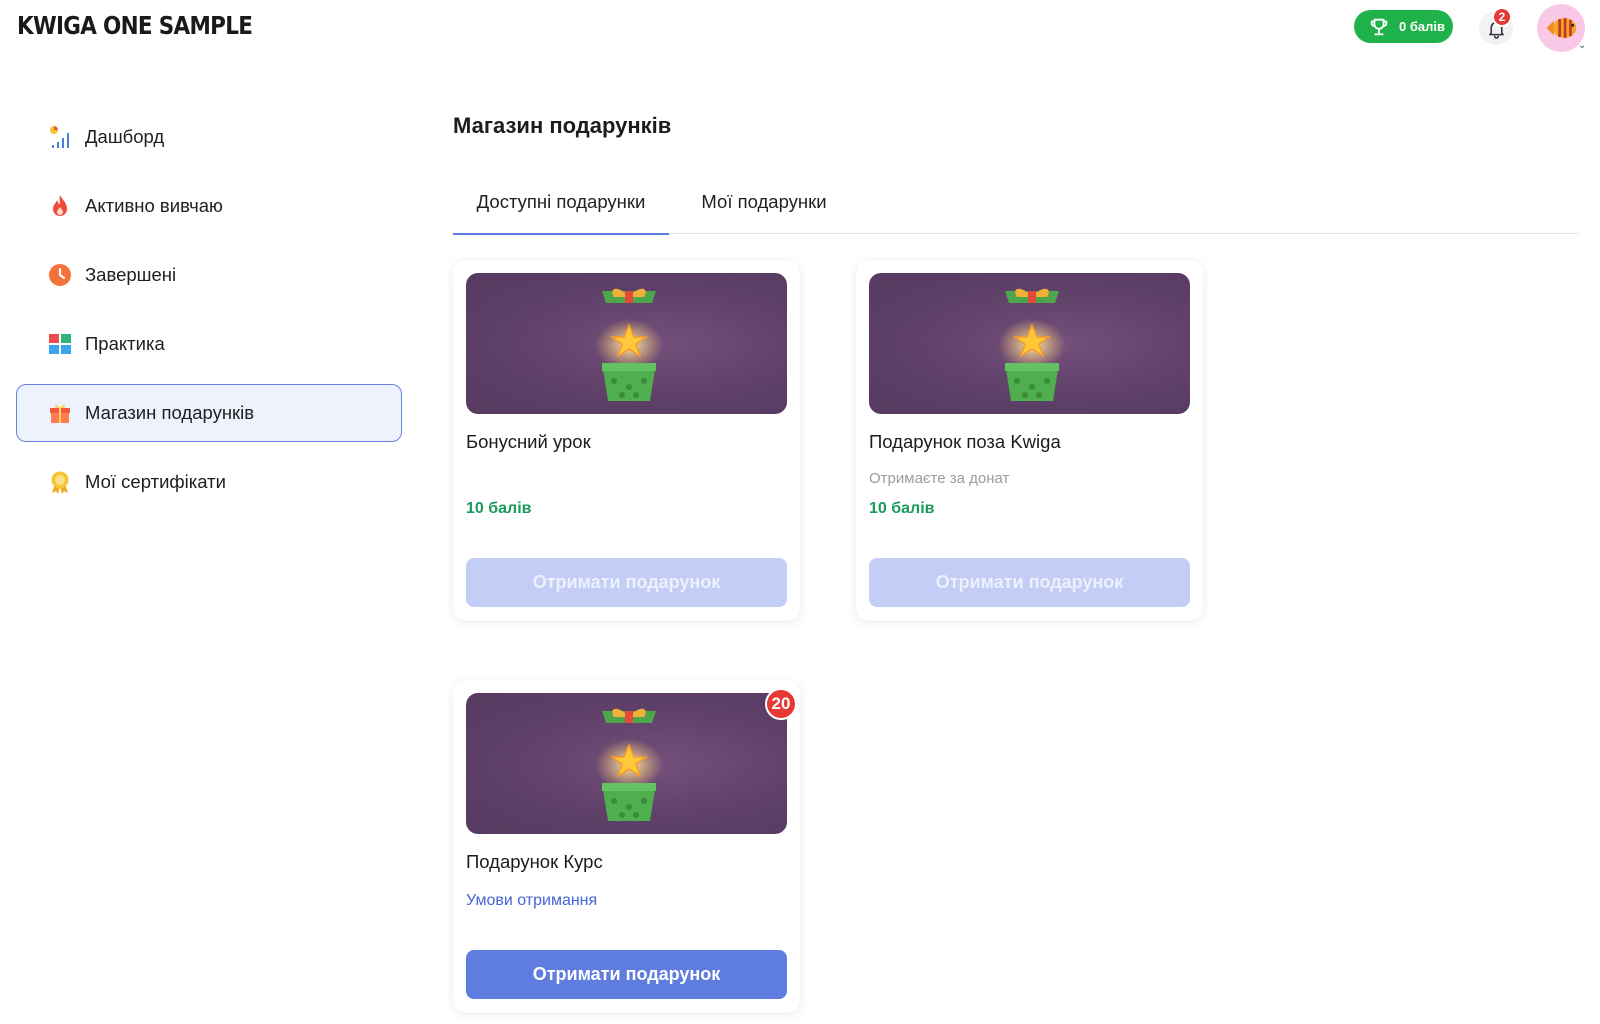  What do you see at coordinates (60, 206) in the screenshot?
I see `fire-icon` at bounding box center [60, 206].